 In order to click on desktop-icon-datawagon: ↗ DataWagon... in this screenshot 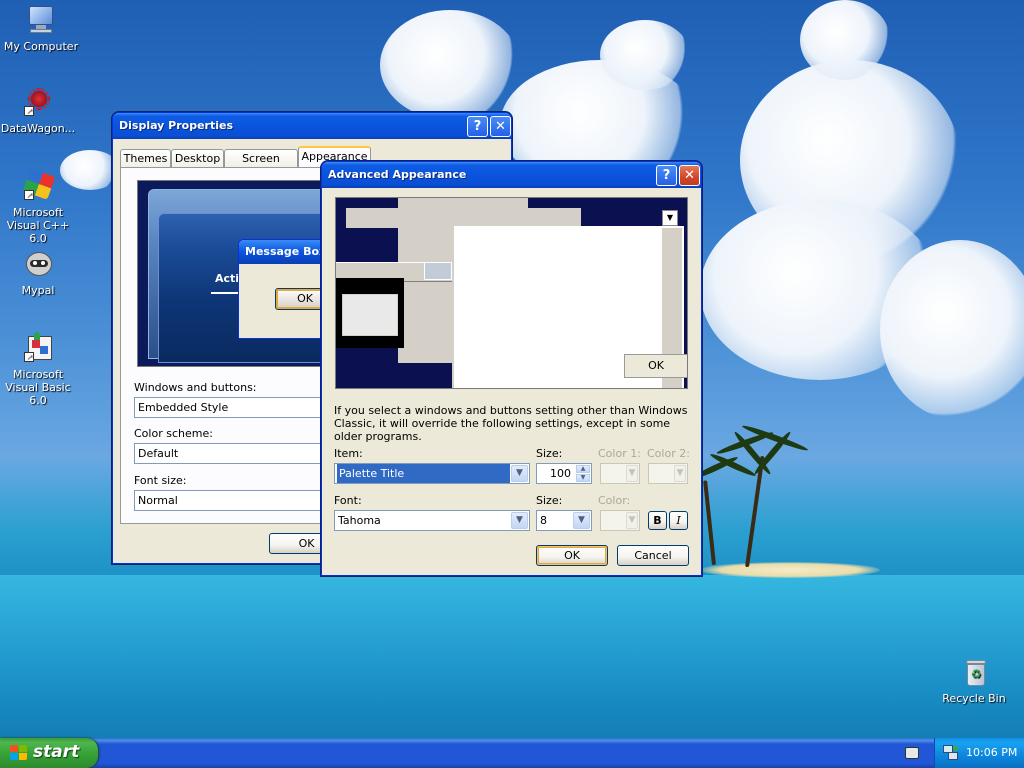, I will do `click(39, 110)`.